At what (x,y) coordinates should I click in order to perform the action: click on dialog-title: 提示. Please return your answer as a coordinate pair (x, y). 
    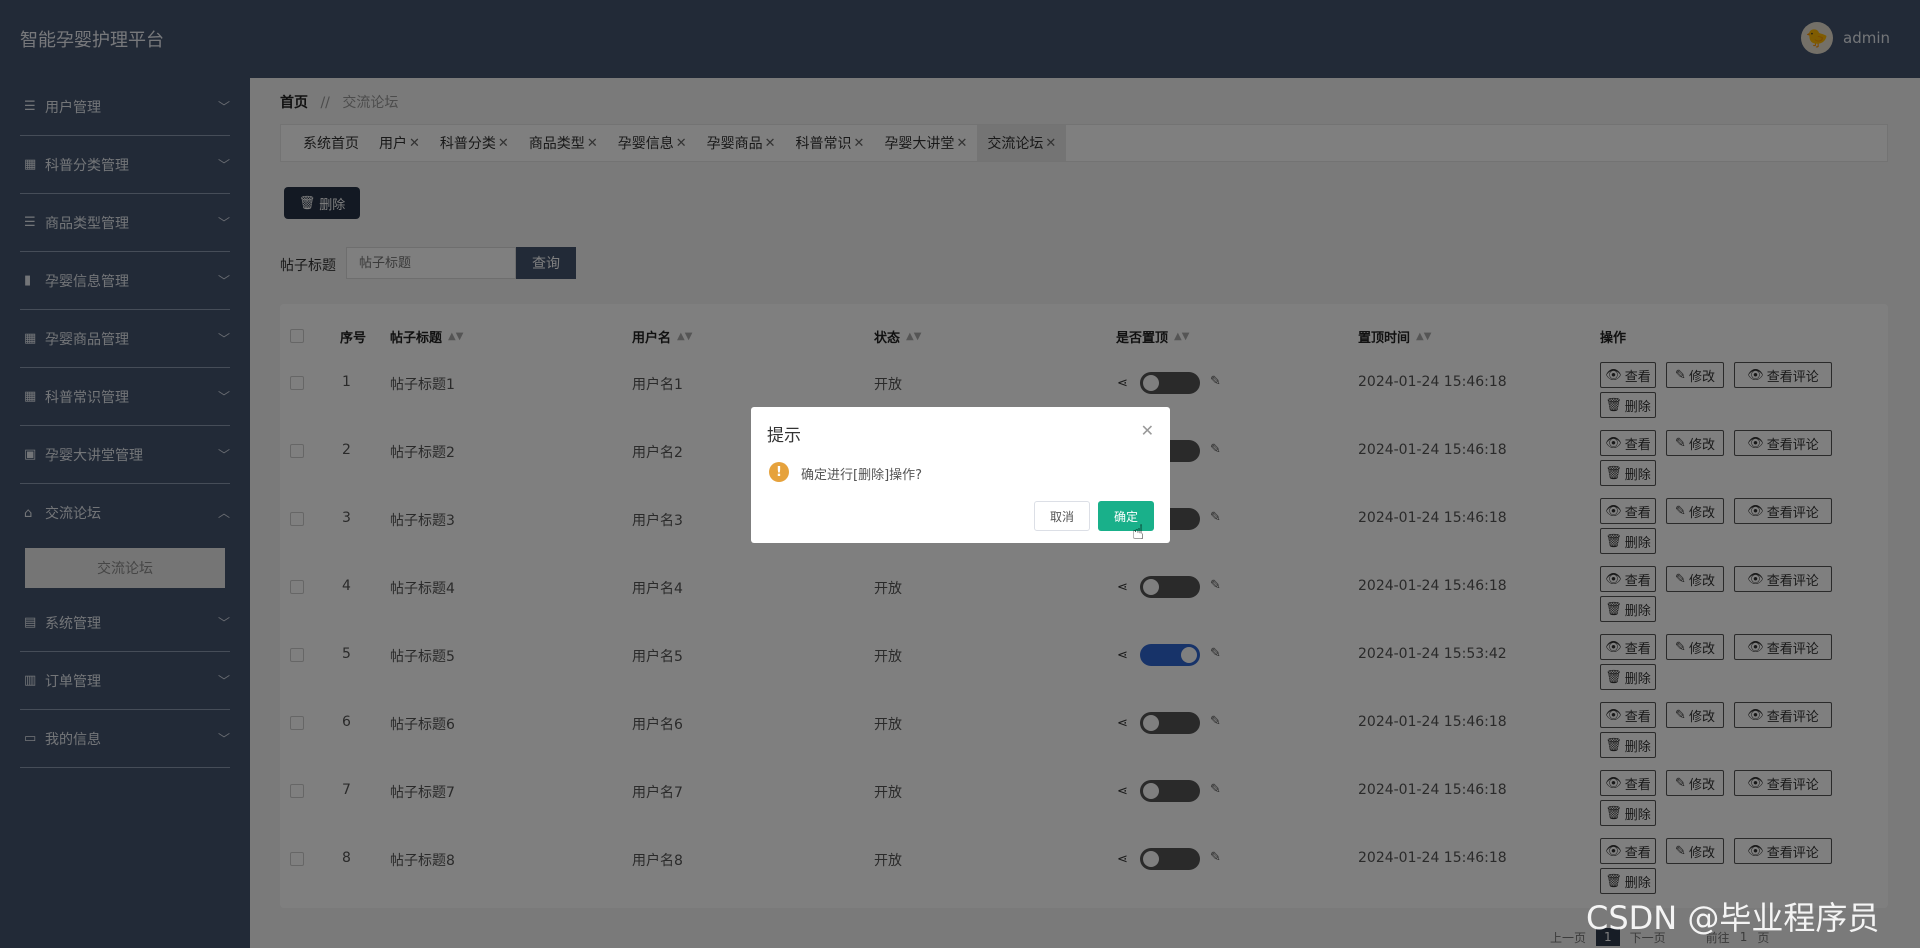
    Looking at the image, I should click on (784, 436).